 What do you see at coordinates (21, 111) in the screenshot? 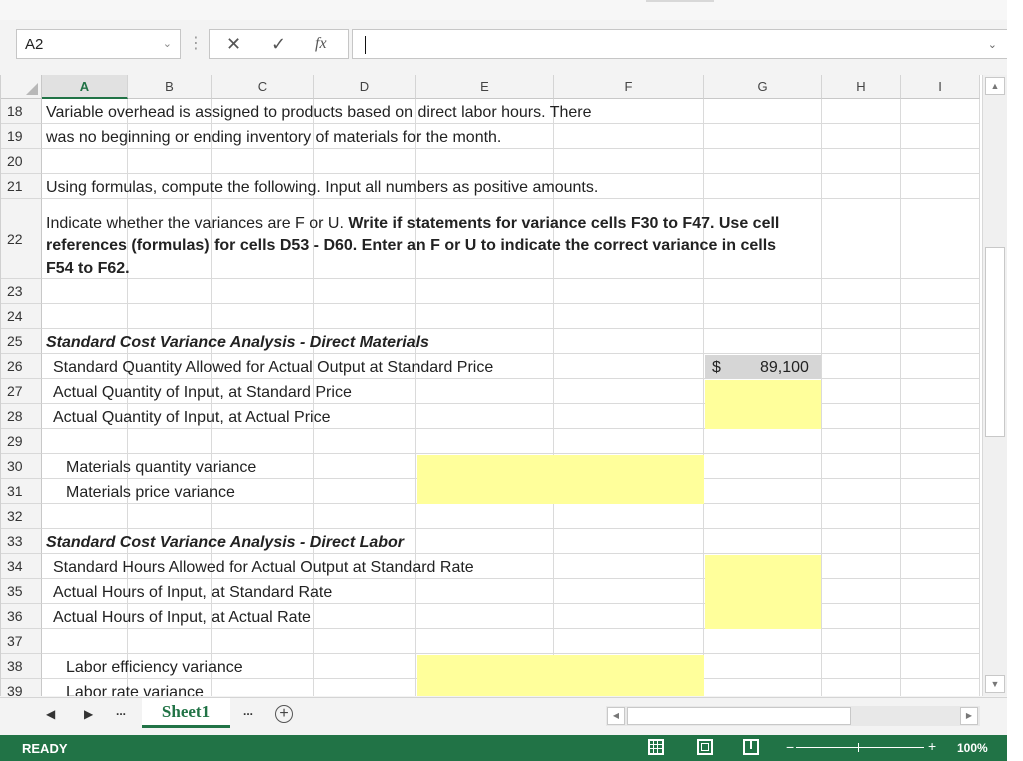
I see `row-header-18: 18` at bounding box center [21, 111].